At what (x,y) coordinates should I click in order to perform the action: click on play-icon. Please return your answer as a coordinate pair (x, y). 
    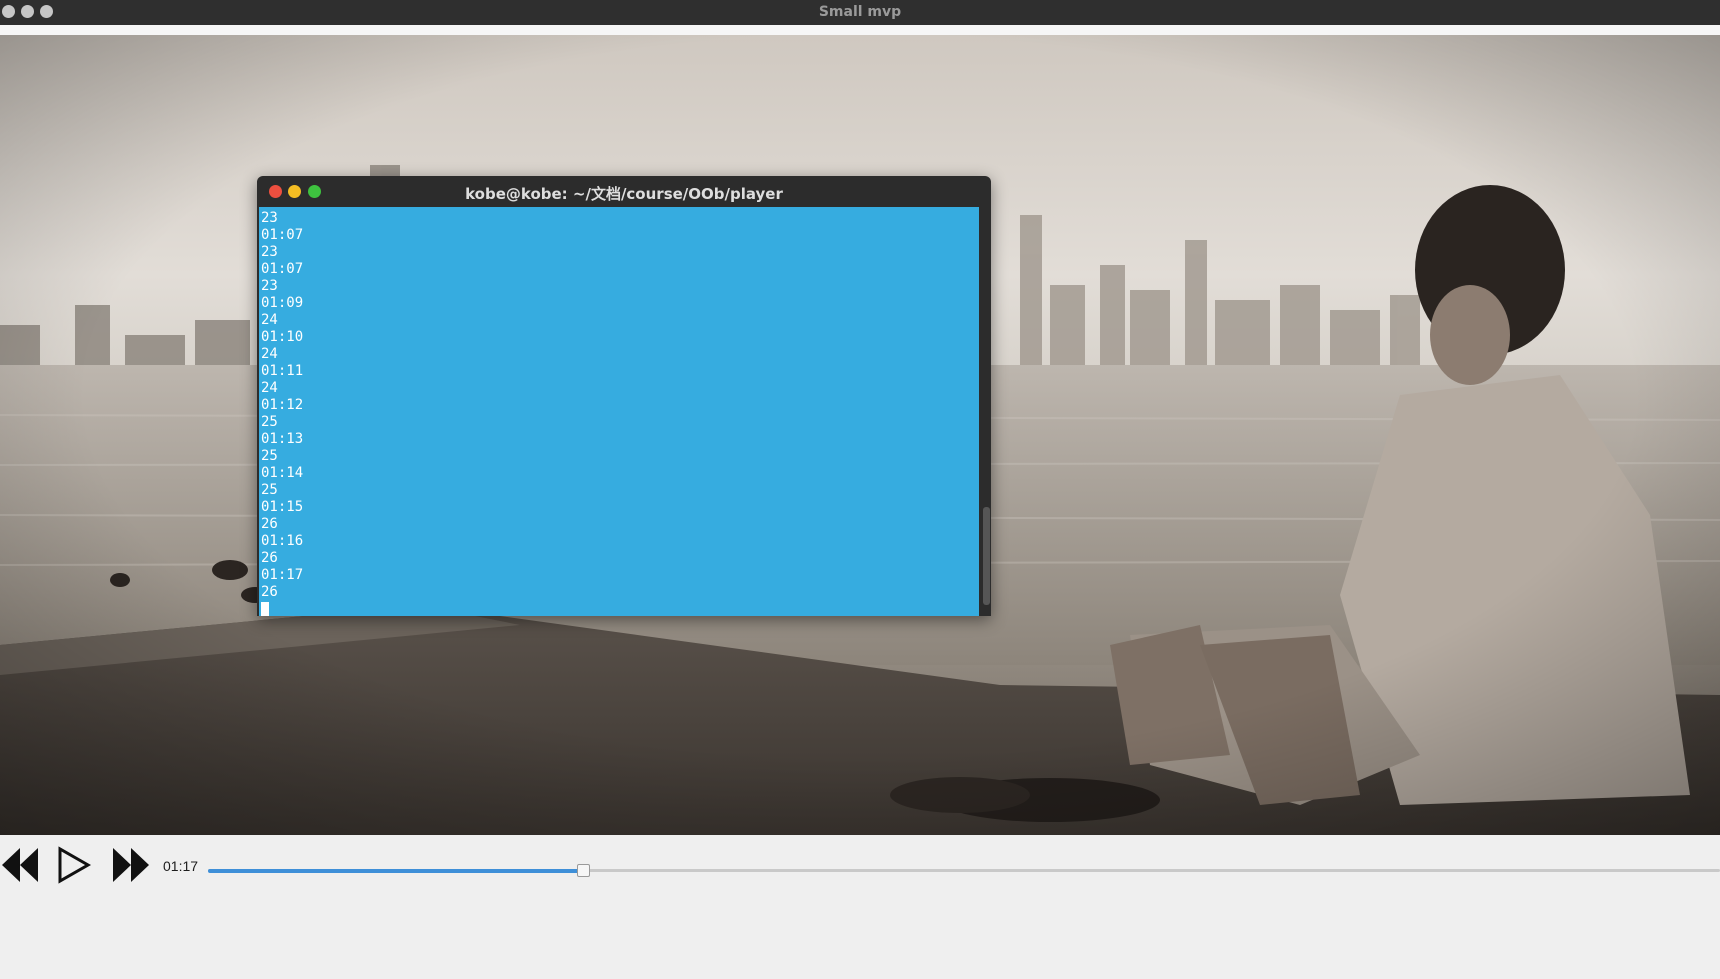
    Looking at the image, I should click on (75, 865).